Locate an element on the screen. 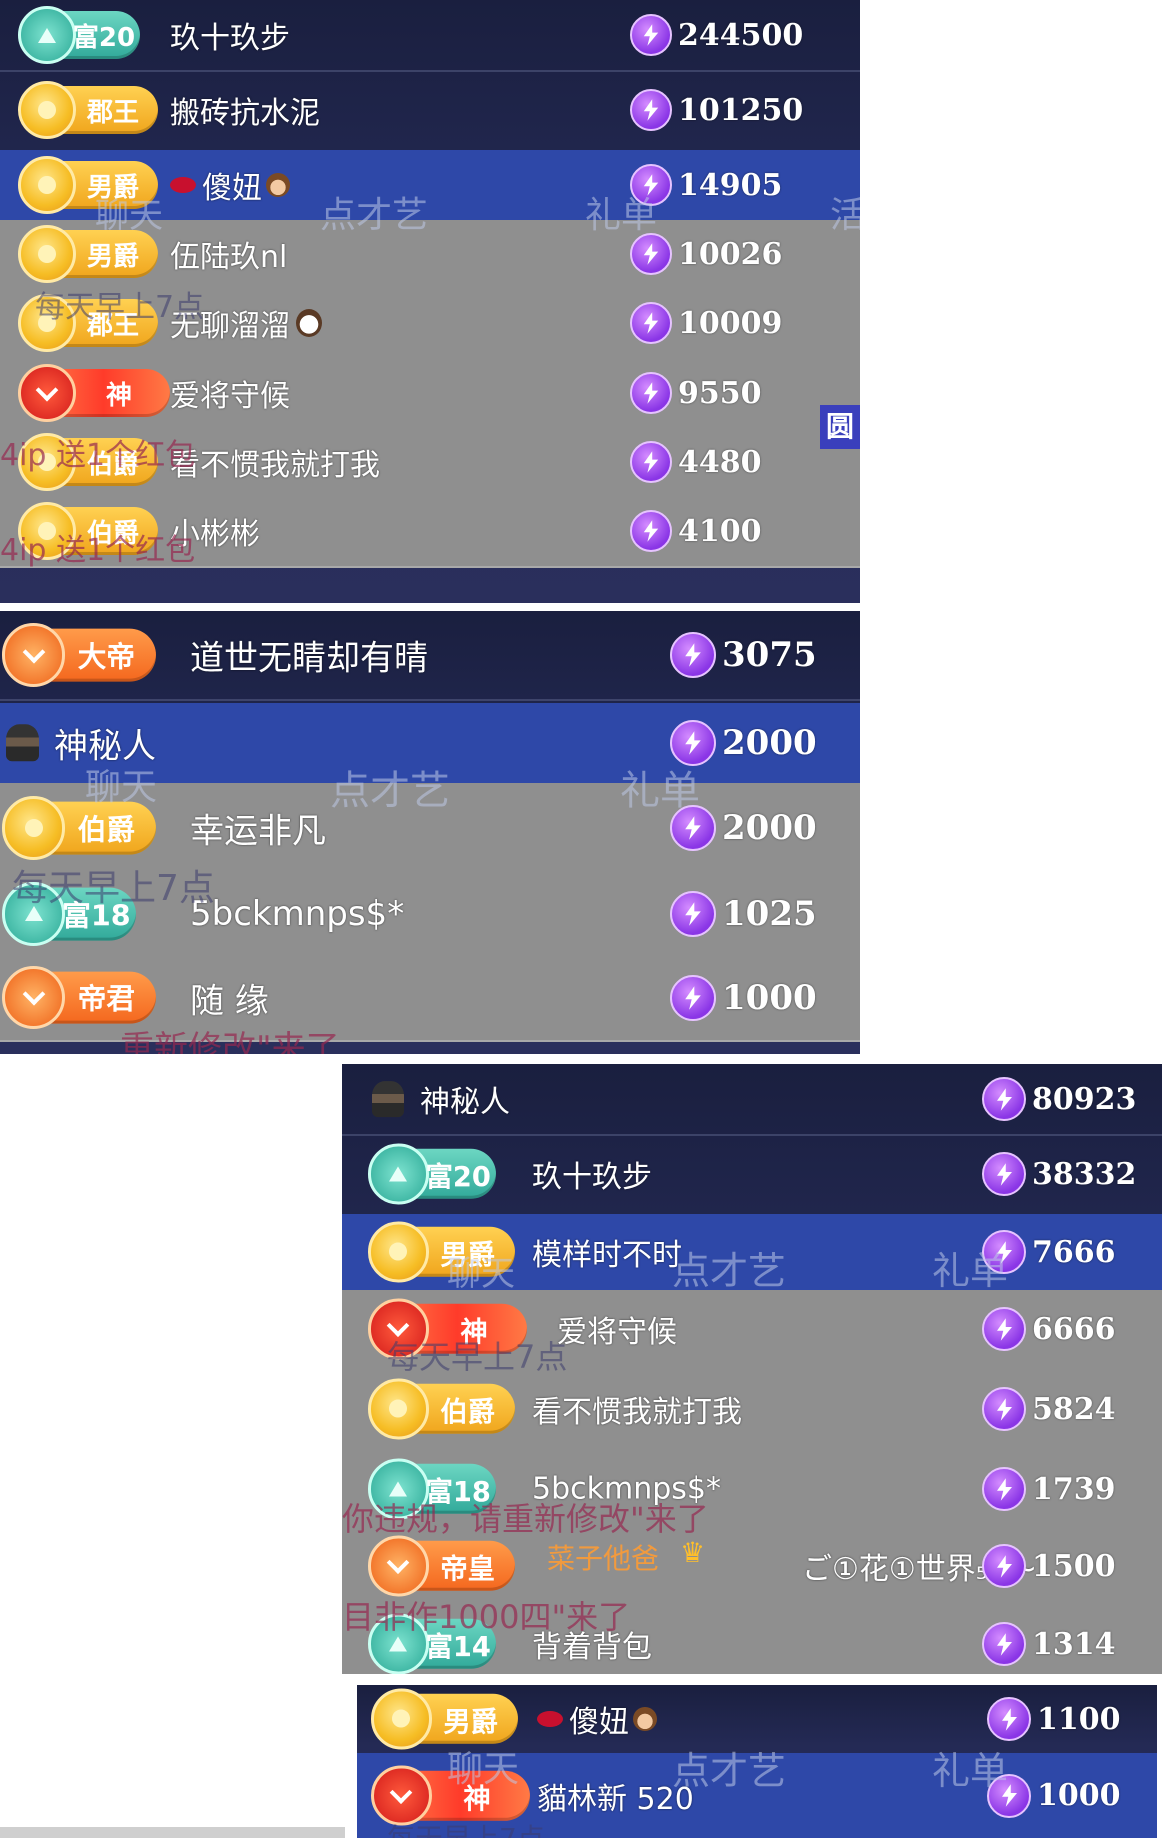 This screenshot has height=1838, width=1162. ranking-row: 神秘人 80923 is located at coordinates (752, 1100).